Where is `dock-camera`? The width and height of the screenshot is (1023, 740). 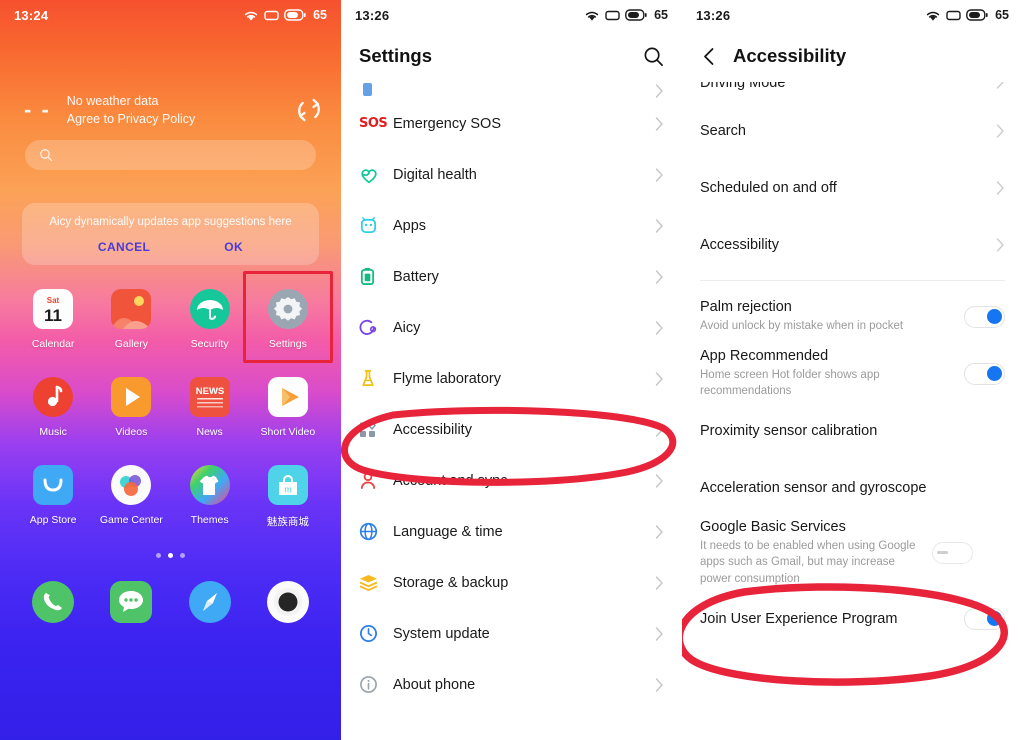 dock-camera is located at coordinates (288, 602).